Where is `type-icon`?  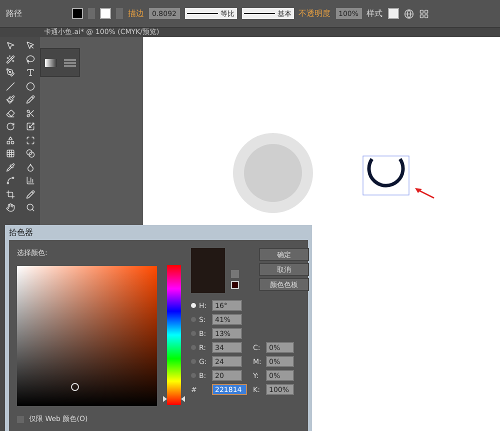 type-icon is located at coordinates (30, 73).